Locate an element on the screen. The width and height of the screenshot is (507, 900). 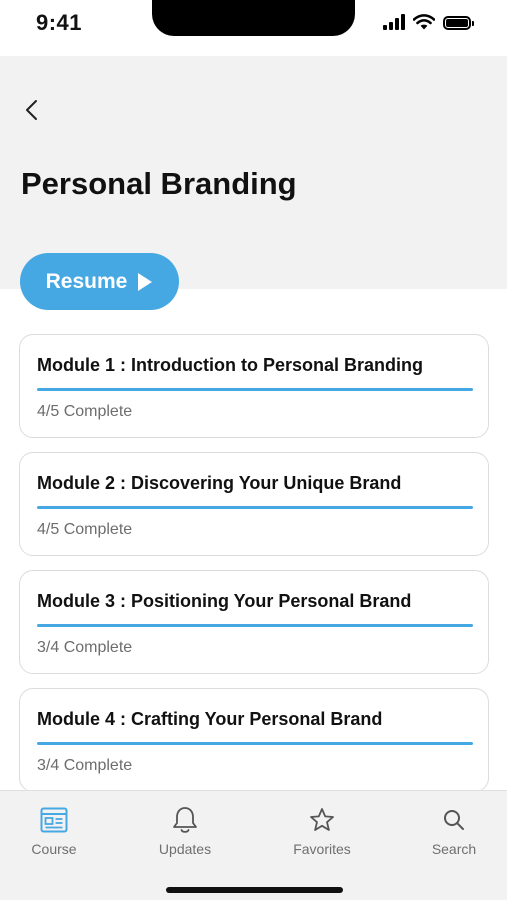
tab-label: Search is located at coordinates (454, 849).